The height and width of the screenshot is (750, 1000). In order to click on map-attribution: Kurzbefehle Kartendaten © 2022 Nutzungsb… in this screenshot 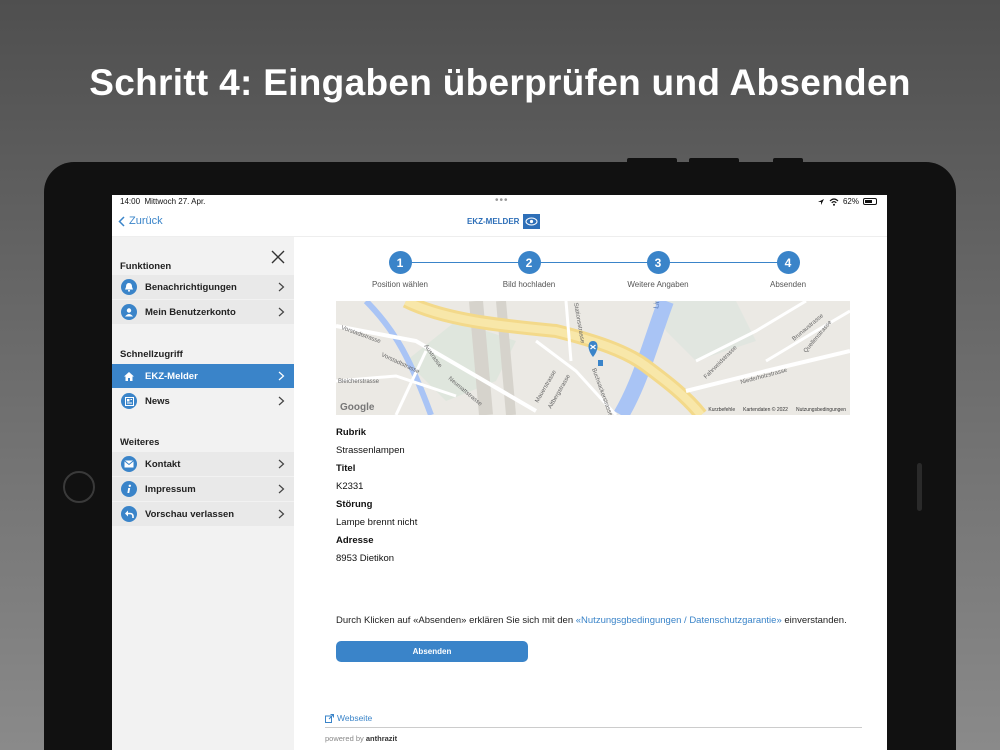, I will do `click(777, 410)`.